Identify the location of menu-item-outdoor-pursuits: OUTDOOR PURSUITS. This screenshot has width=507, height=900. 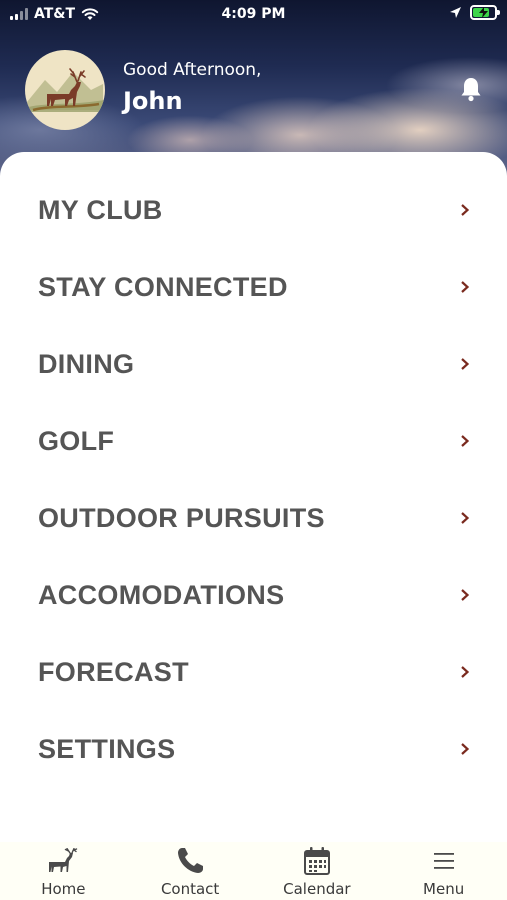
(253, 518).